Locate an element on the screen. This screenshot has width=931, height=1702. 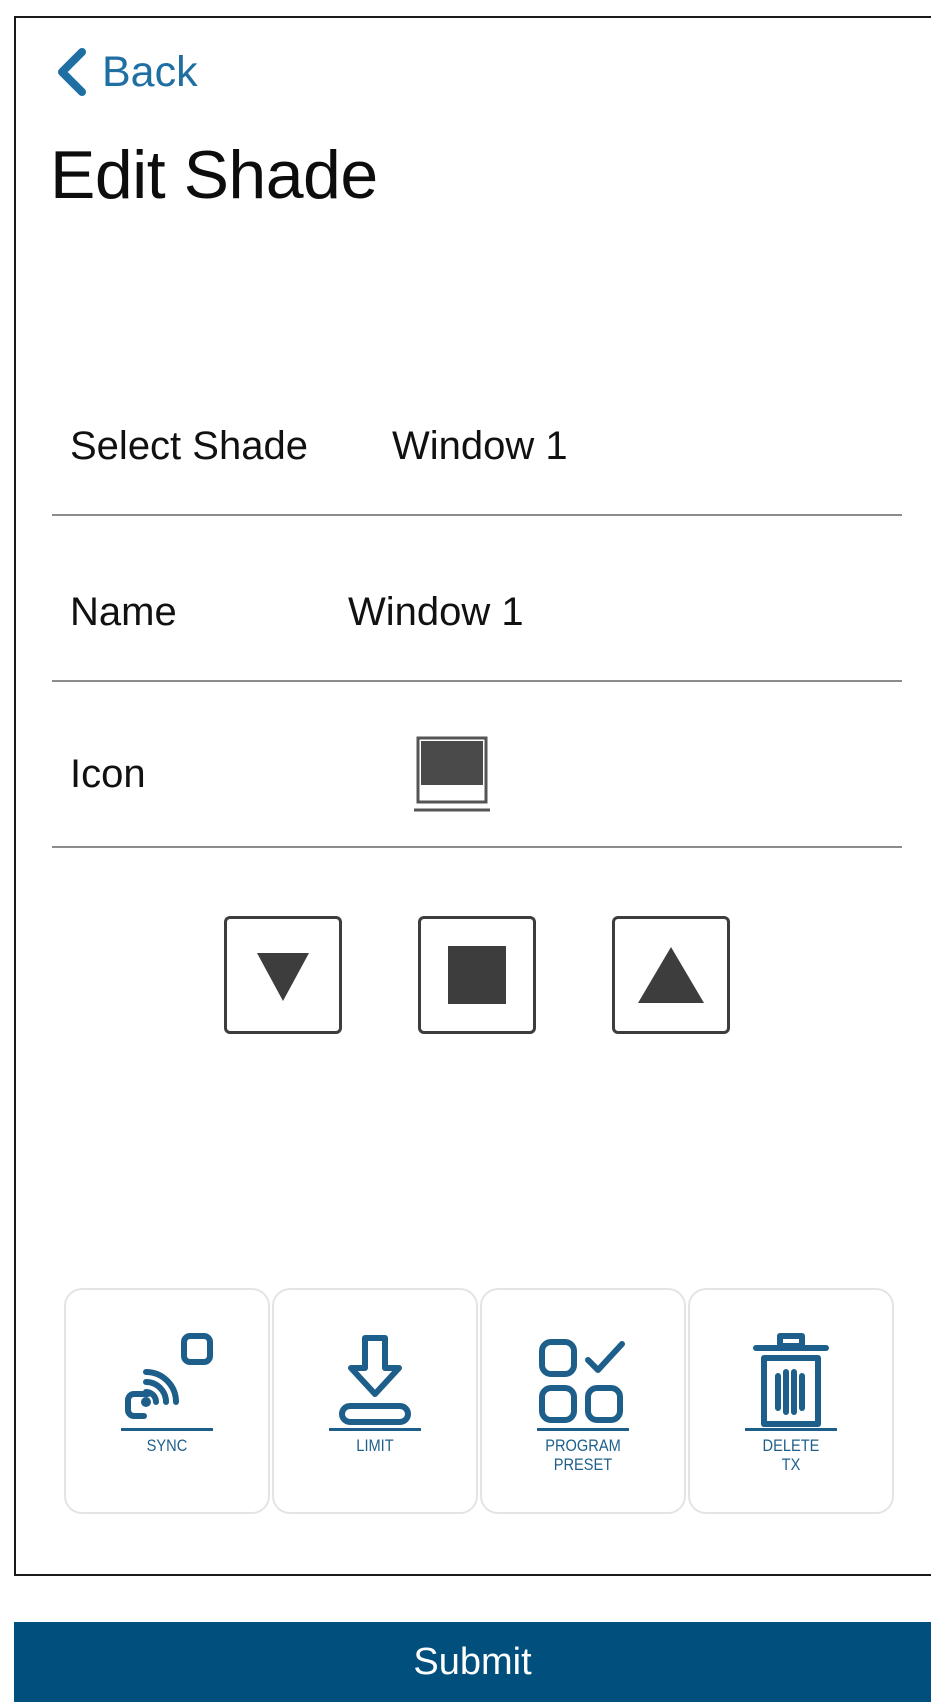
name-field: Window 1 is located at coordinates (436, 612).